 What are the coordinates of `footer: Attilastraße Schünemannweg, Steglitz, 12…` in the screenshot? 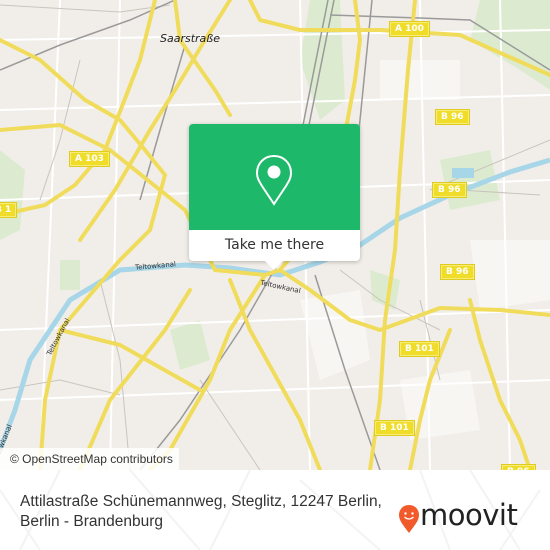 It's located at (275, 510).